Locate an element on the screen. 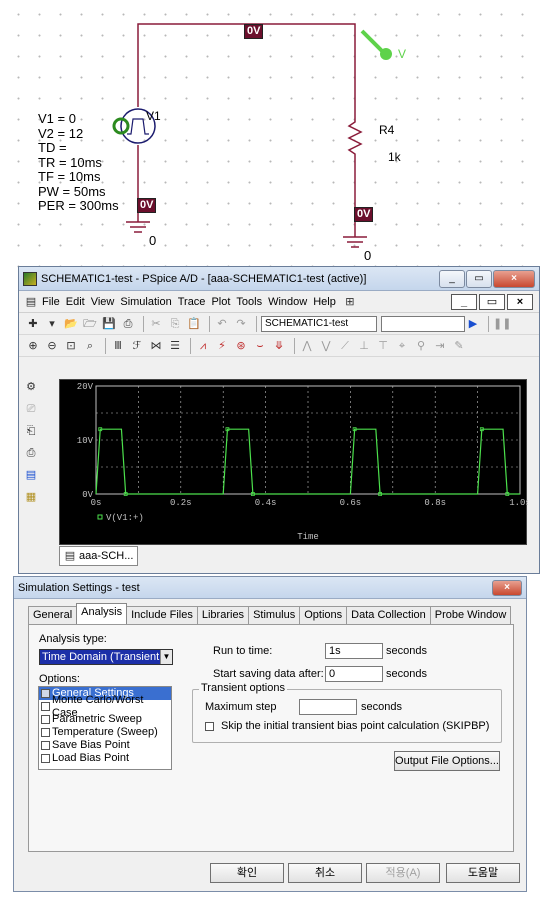 Image resolution: width=540 pixels, height=897 pixels. menu-trace: Trace is located at coordinates (192, 302).